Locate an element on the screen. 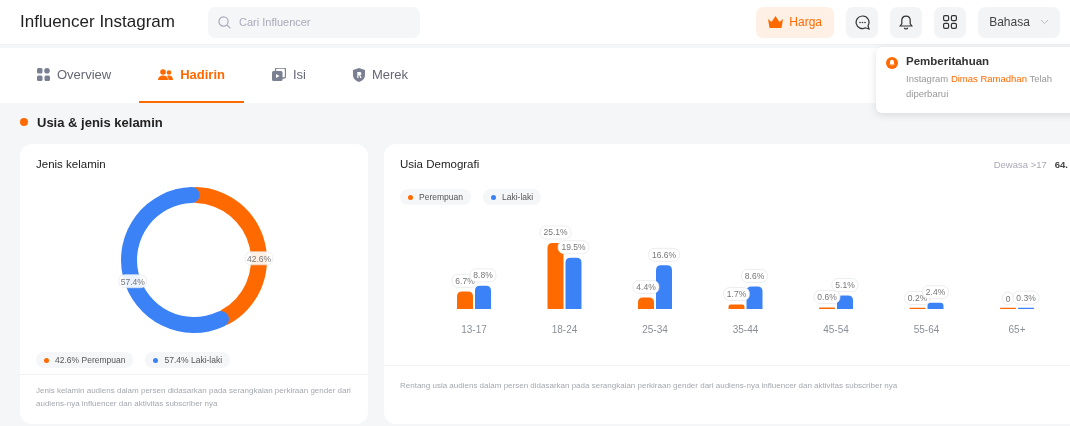 The width and height of the screenshot is (1070, 426). apps-button is located at coordinates (950, 22).